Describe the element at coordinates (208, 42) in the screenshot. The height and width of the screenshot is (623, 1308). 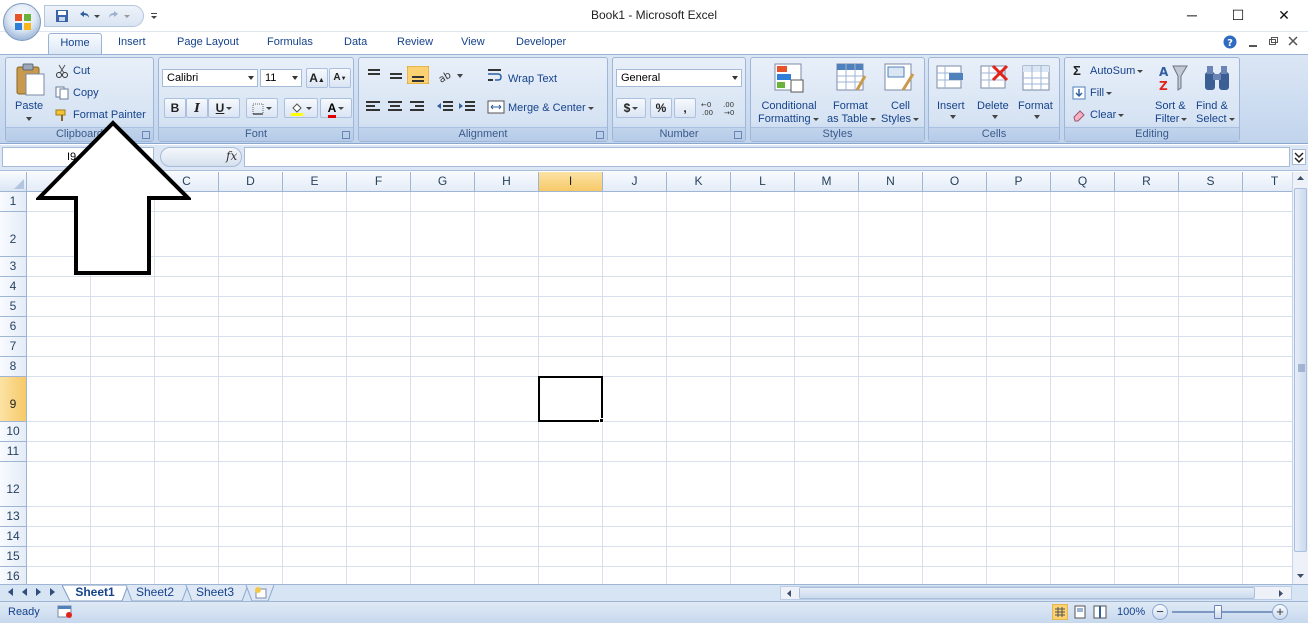
I see `tab-page-layout: Page Layout` at that location.